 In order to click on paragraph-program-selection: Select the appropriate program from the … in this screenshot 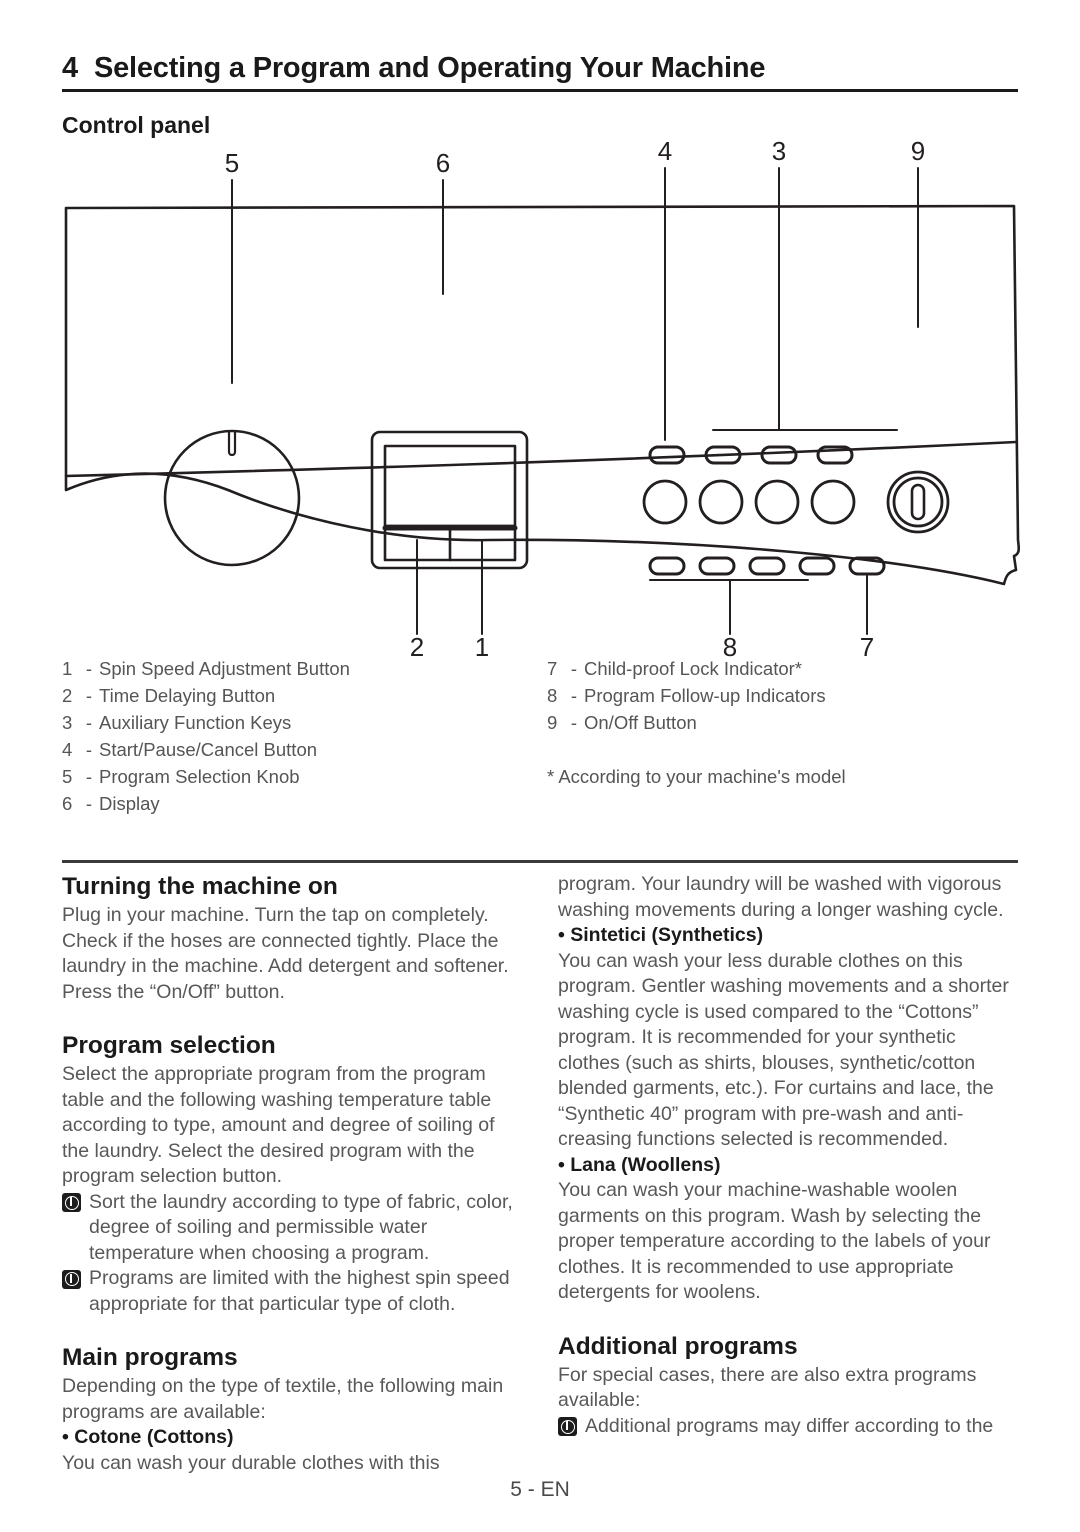, I will do `click(278, 1125)`.